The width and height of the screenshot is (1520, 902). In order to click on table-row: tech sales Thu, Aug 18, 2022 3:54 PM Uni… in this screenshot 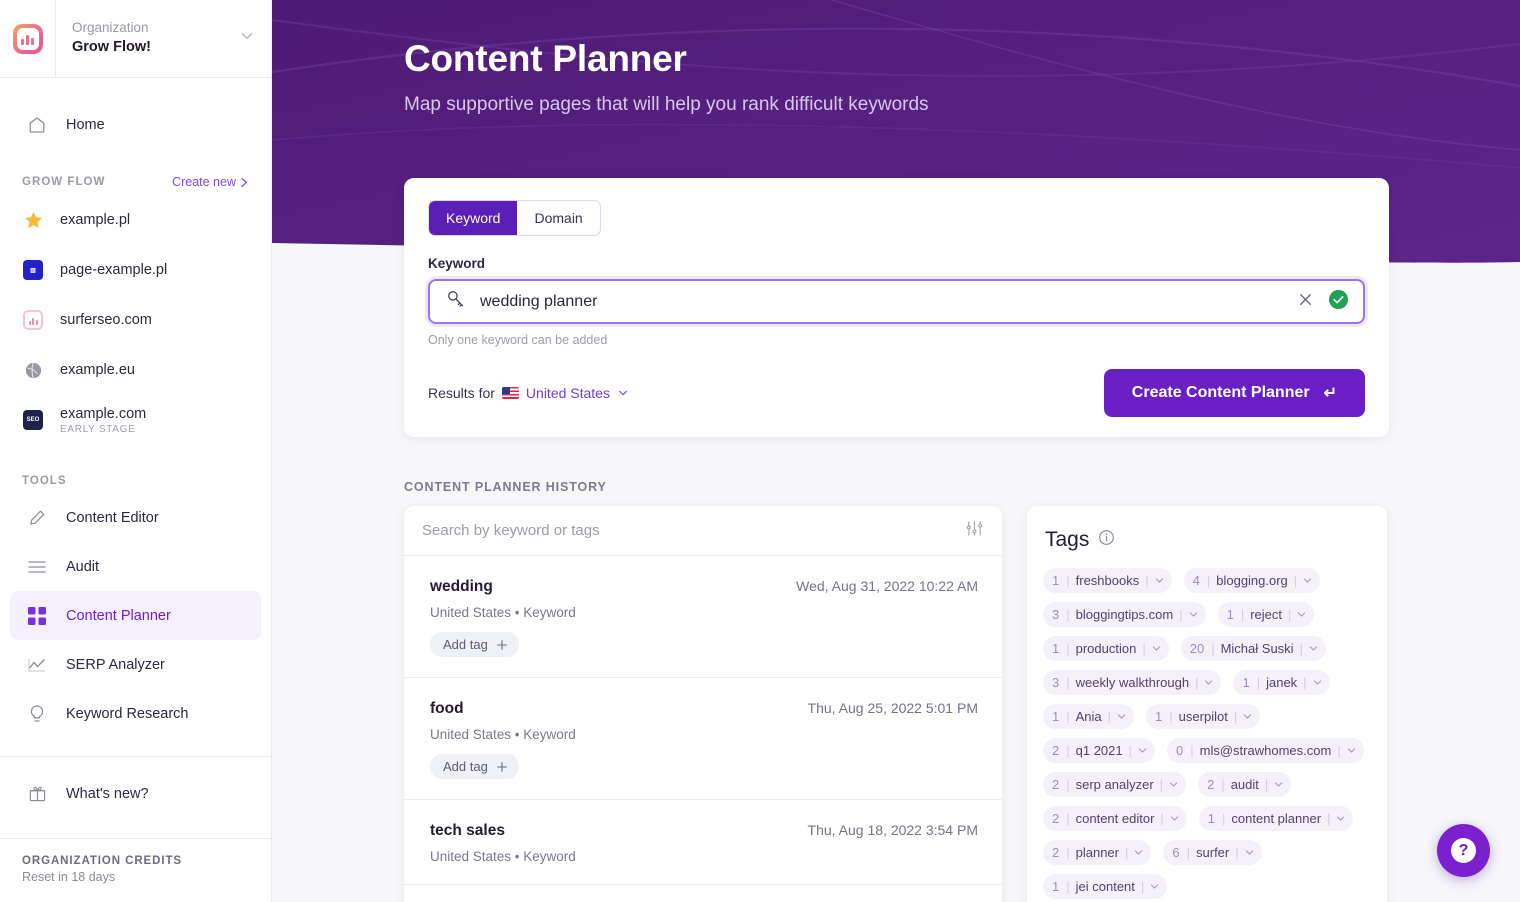, I will do `click(703, 842)`.